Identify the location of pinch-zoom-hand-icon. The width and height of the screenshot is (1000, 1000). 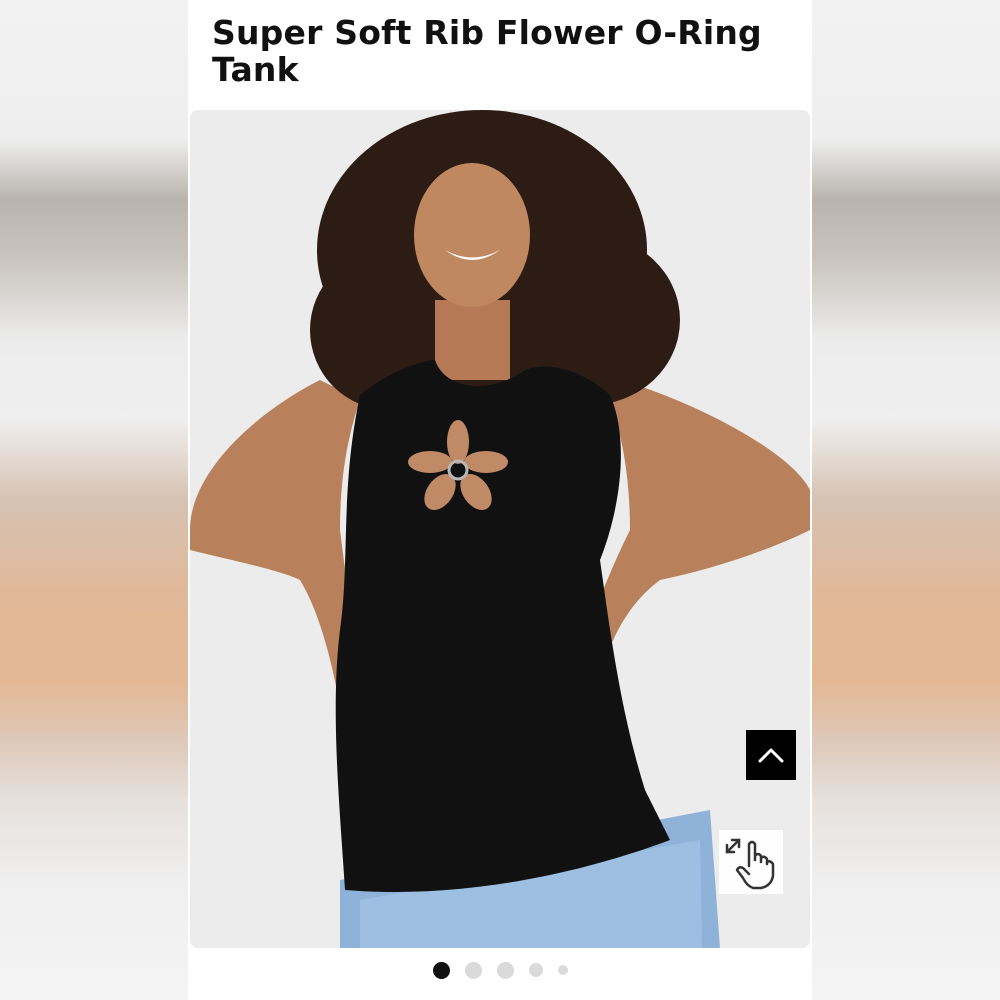
(750, 864).